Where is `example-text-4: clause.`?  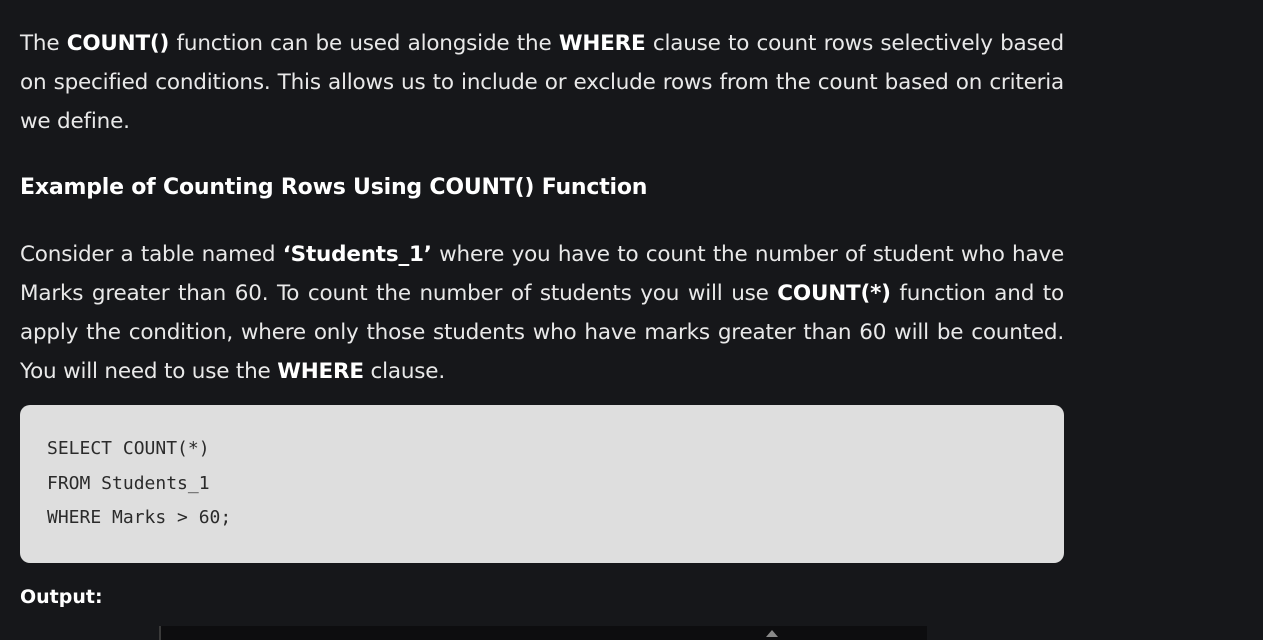 example-text-4: clause. is located at coordinates (404, 371).